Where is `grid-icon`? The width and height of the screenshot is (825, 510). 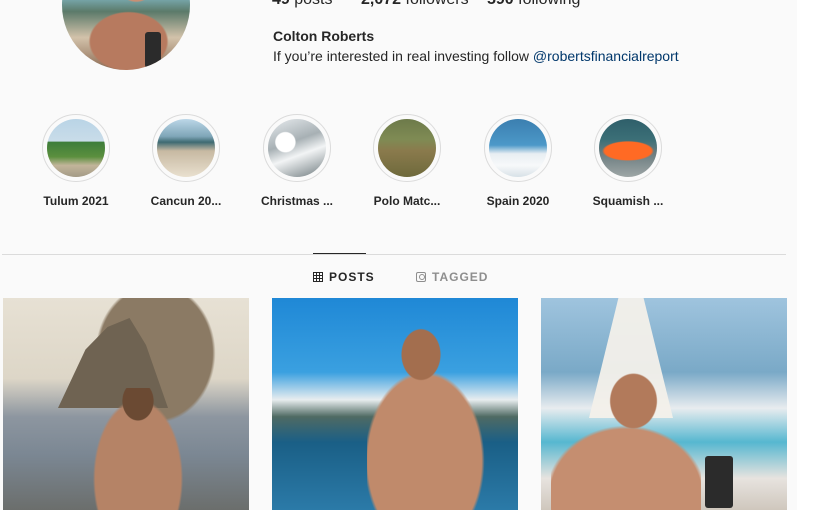
grid-icon is located at coordinates (318, 277).